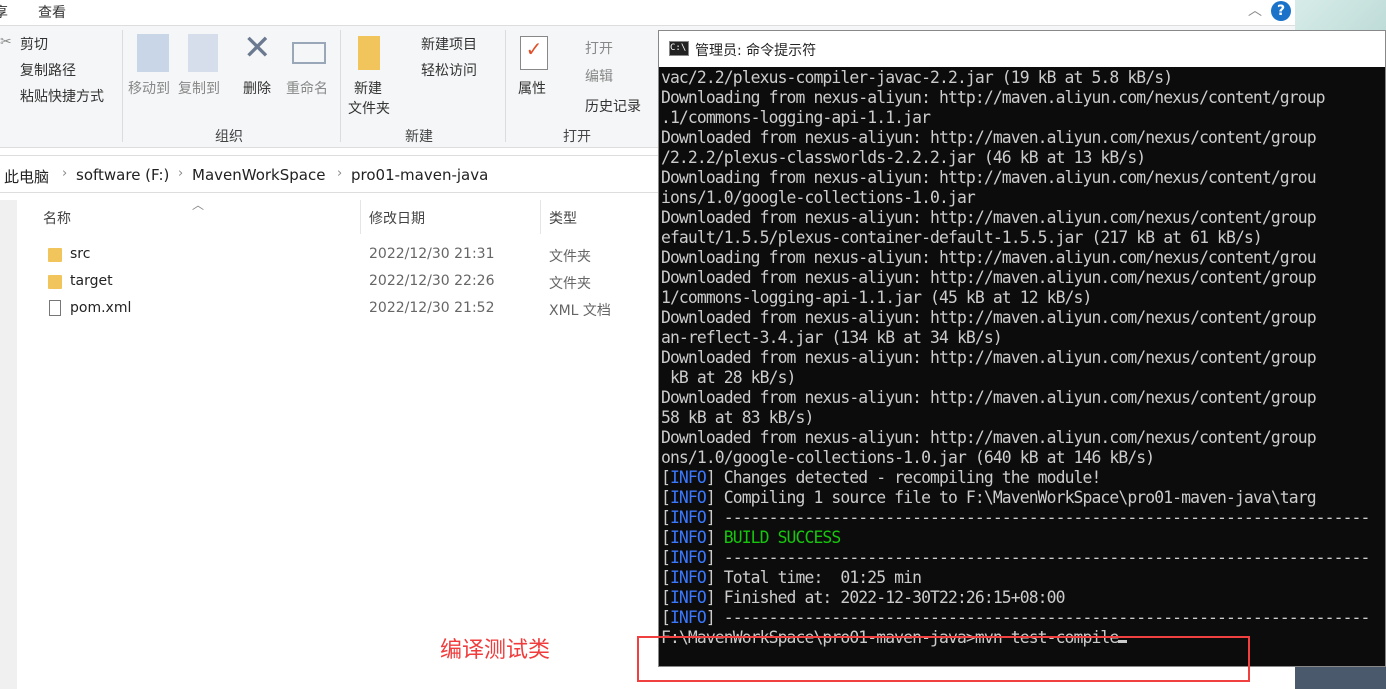  I want to click on column-header-type: 类型, so click(563, 218).